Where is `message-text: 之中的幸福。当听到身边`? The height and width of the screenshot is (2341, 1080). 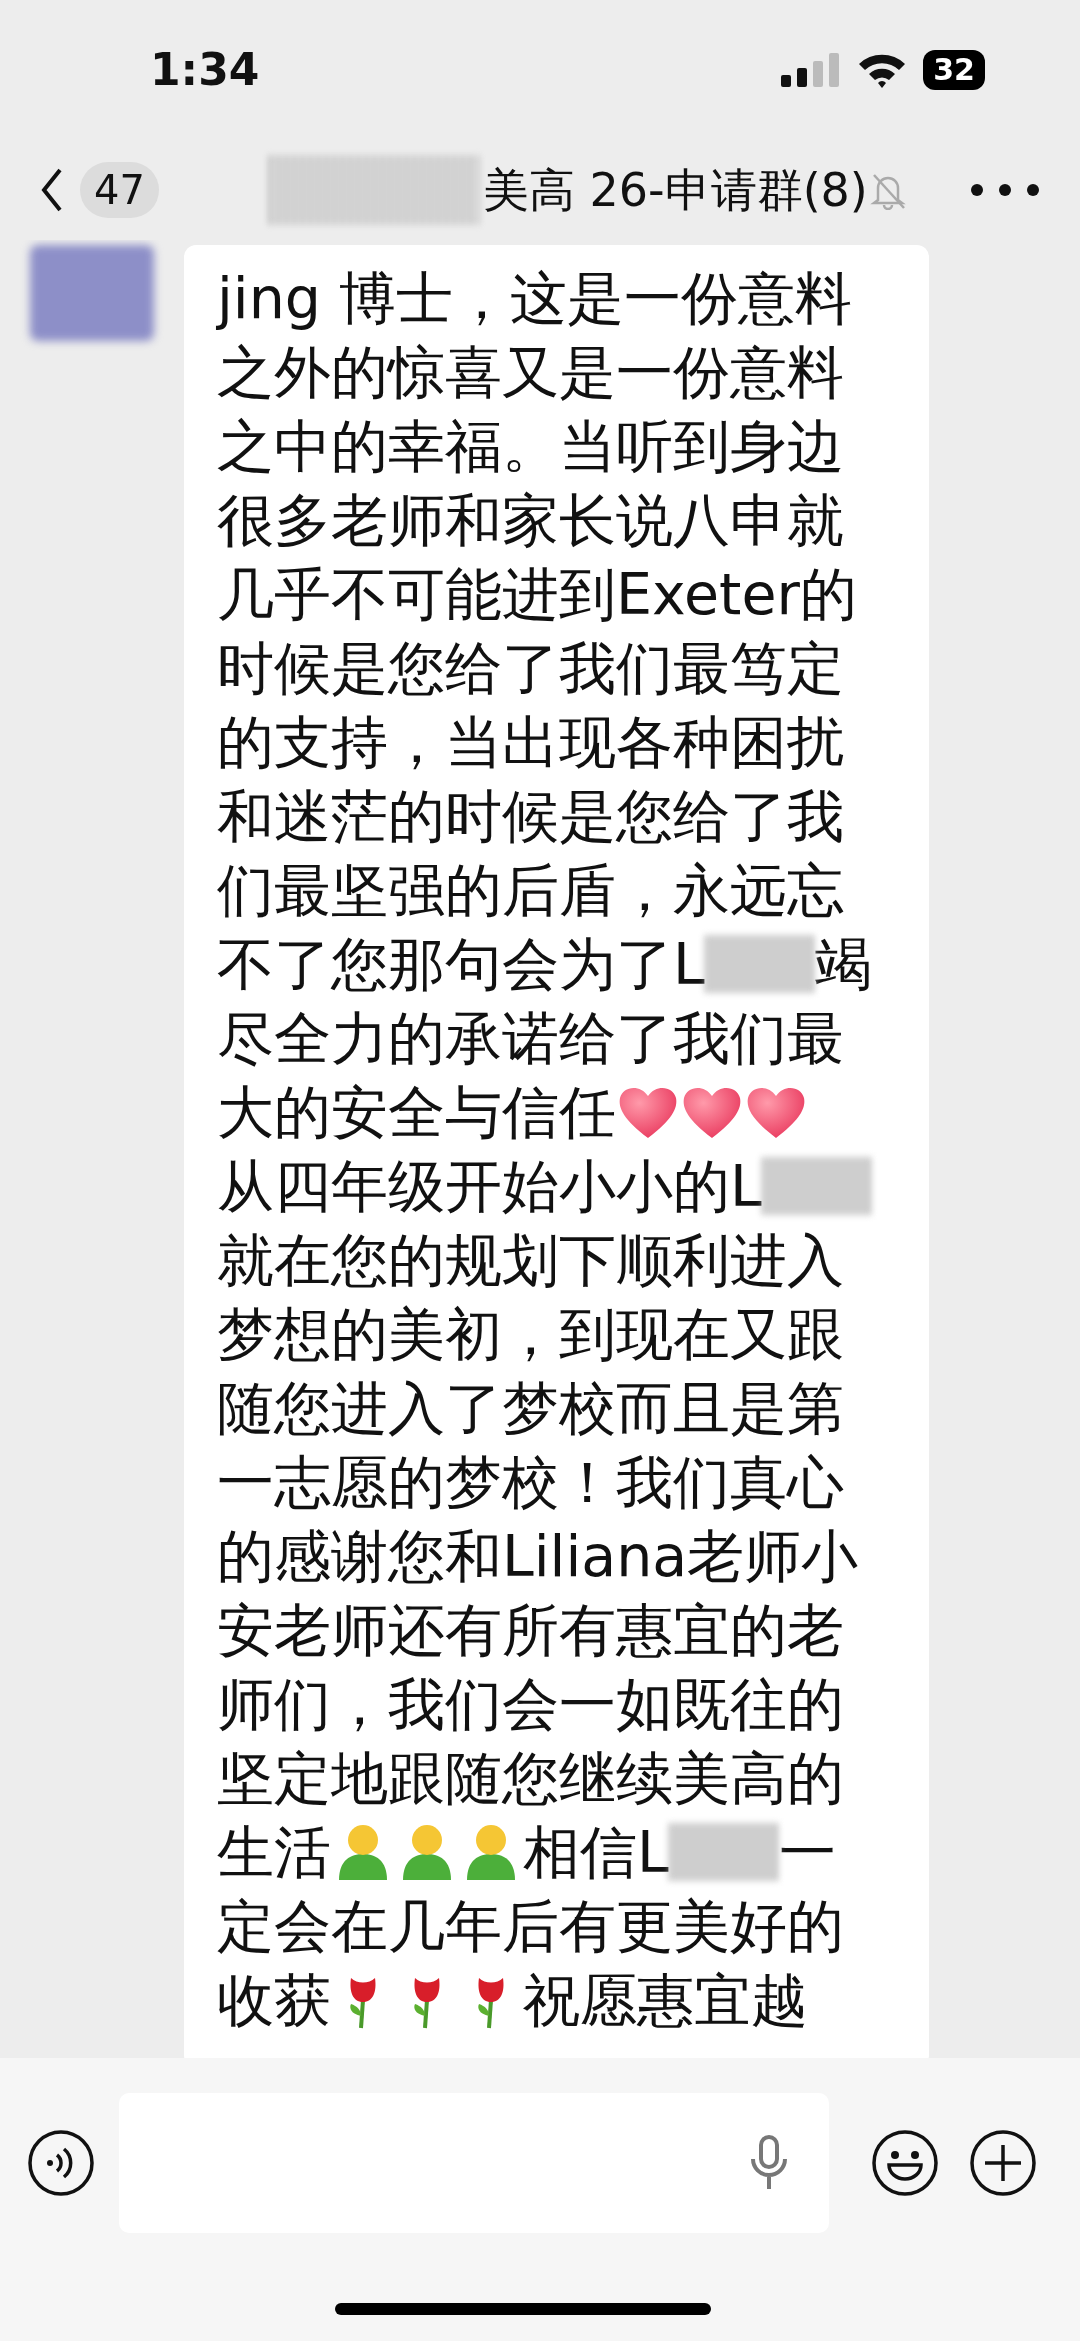
message-text: 之中的幸福。当听到身边 is located at coordinates (530, 446).